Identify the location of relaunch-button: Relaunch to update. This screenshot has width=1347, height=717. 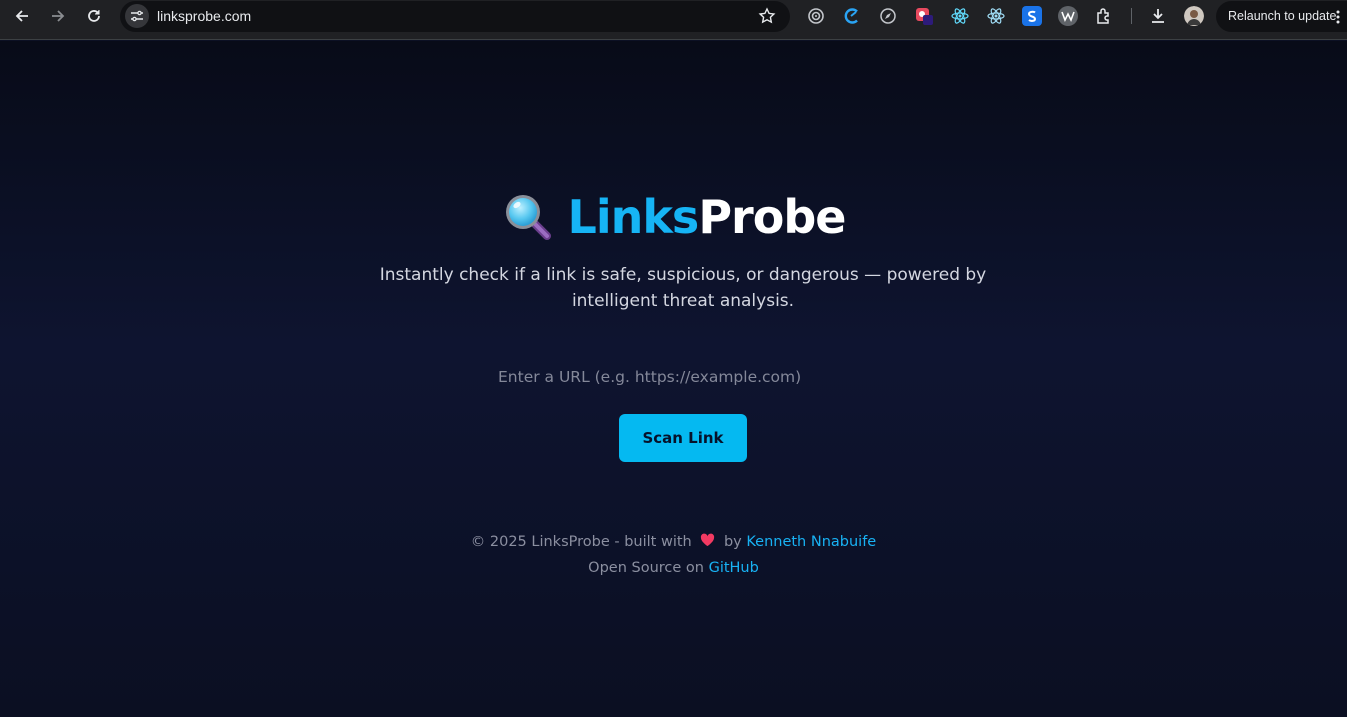
(1281, 16).